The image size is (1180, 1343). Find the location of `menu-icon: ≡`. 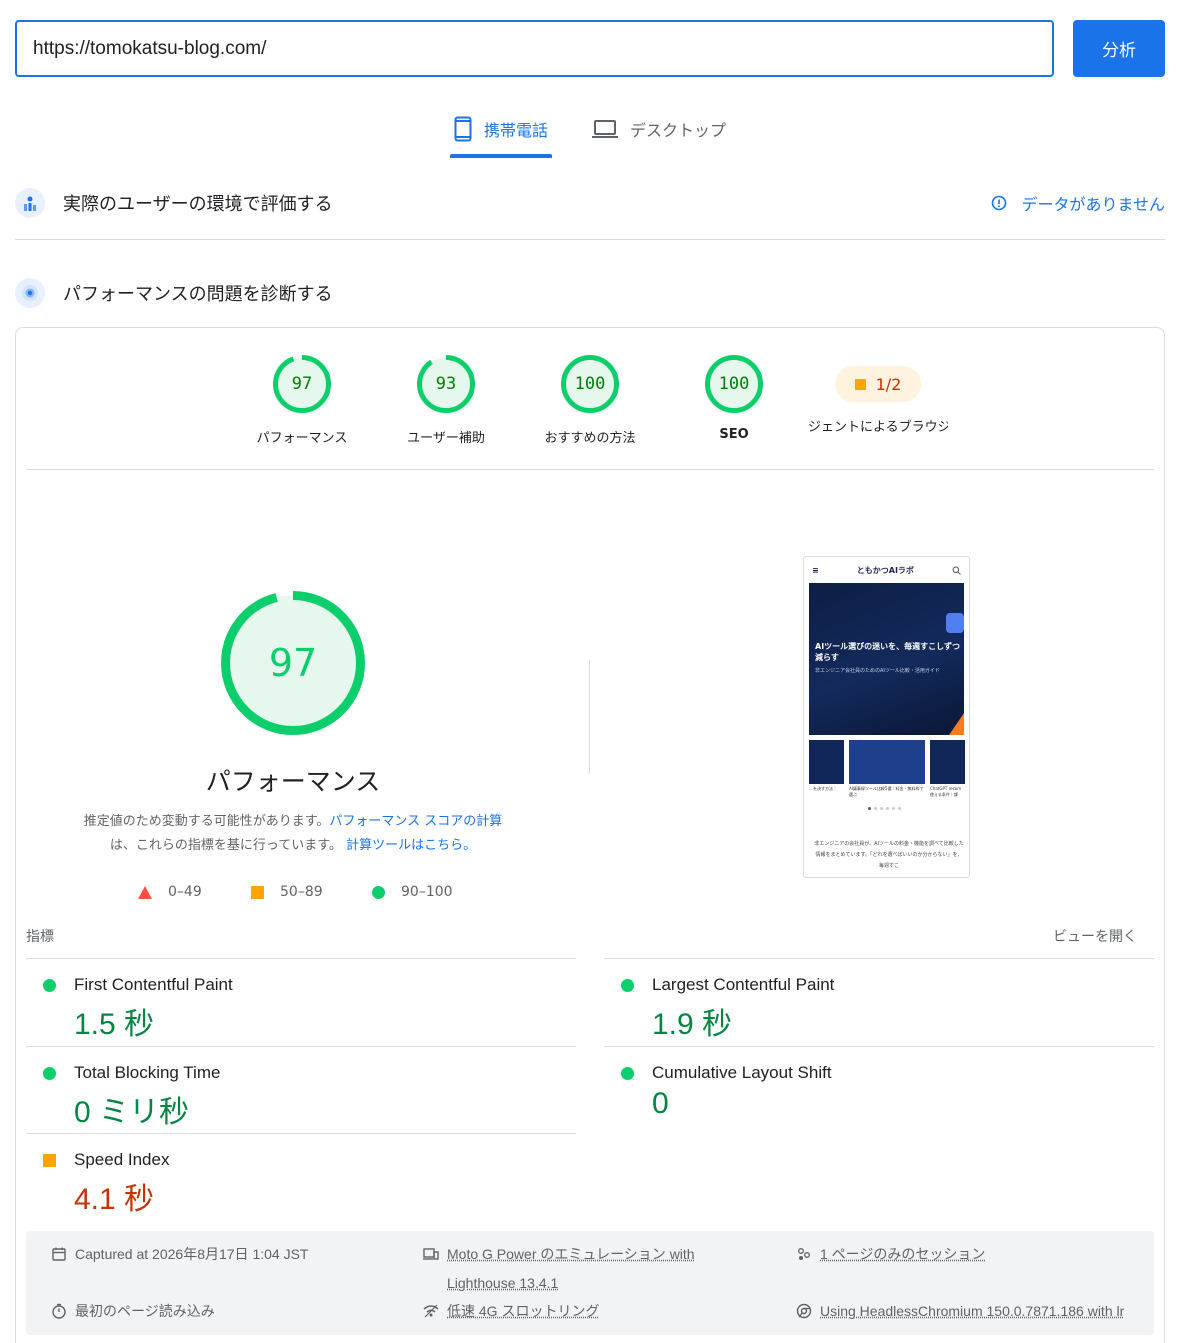

menu-icon: ≡ is located at coordinates (815, 570).